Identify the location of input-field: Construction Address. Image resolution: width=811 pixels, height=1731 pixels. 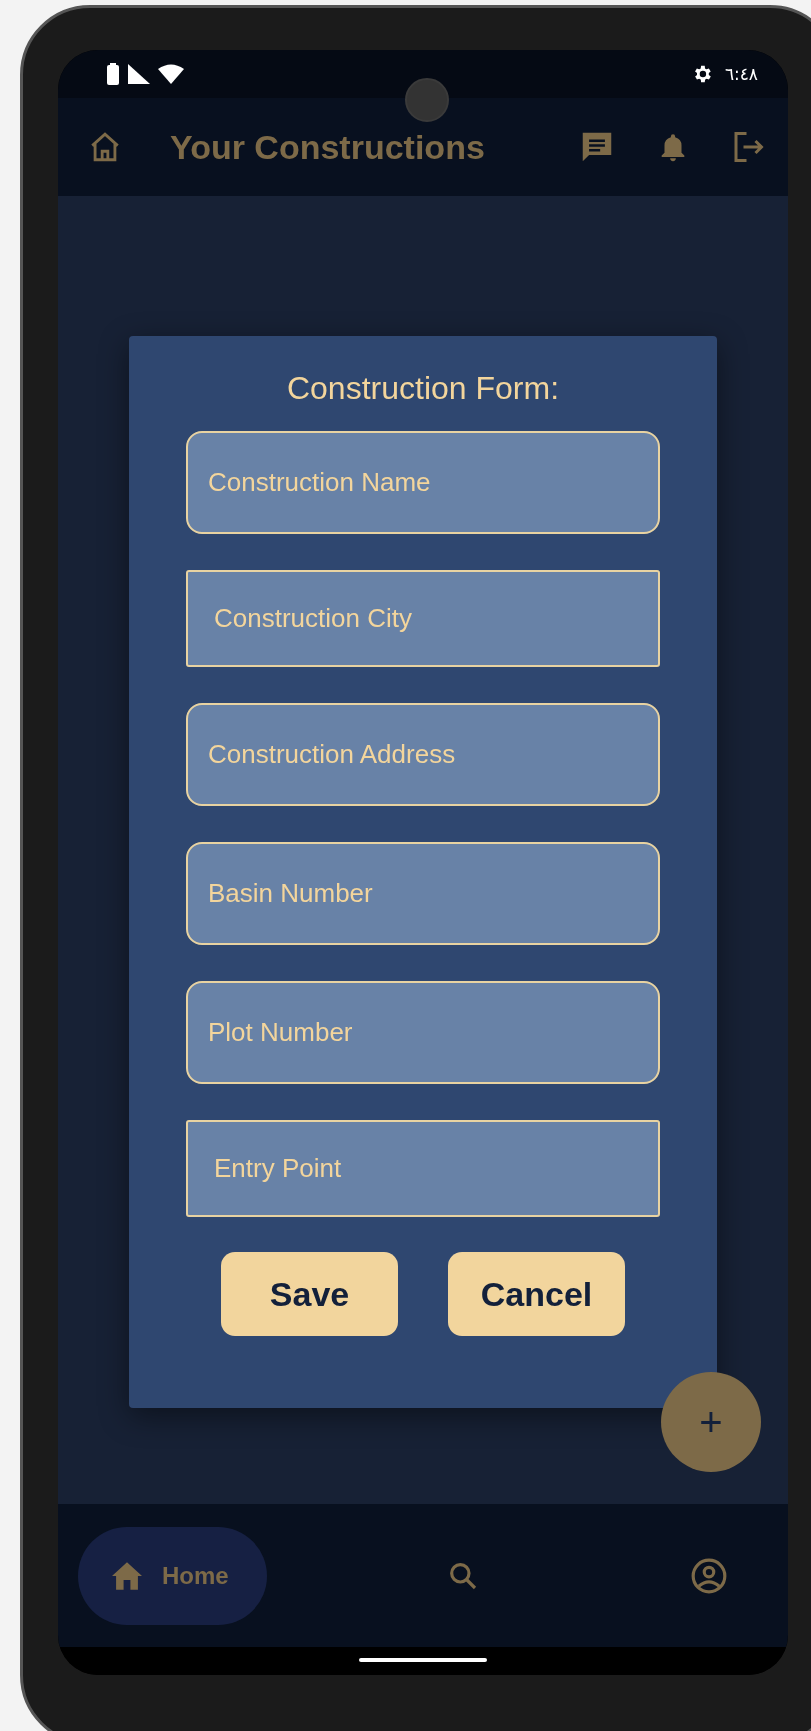
(423, 754).